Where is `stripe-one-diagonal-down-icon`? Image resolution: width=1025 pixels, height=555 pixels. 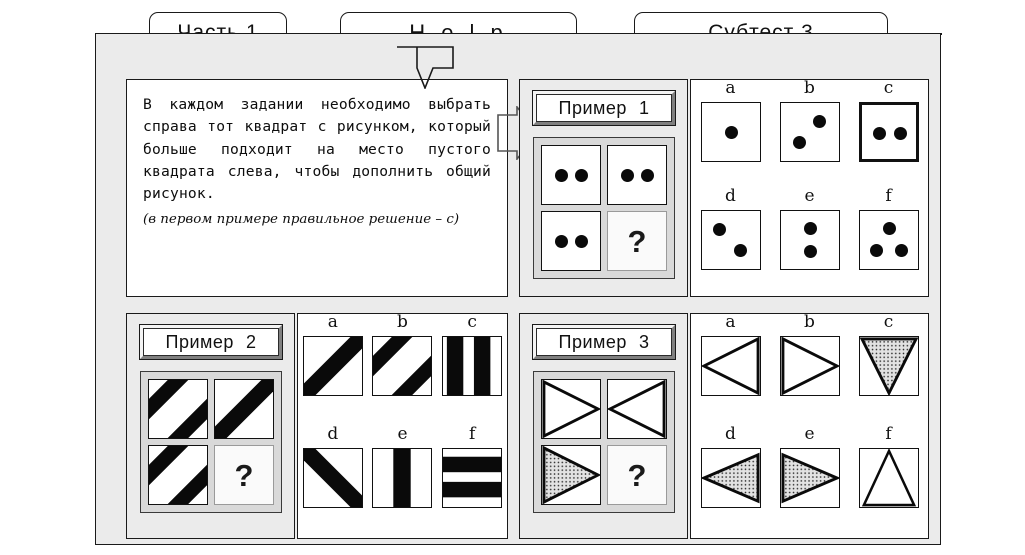 stripe-one-diagonal-down-icon is located at coordinates (332, 478).